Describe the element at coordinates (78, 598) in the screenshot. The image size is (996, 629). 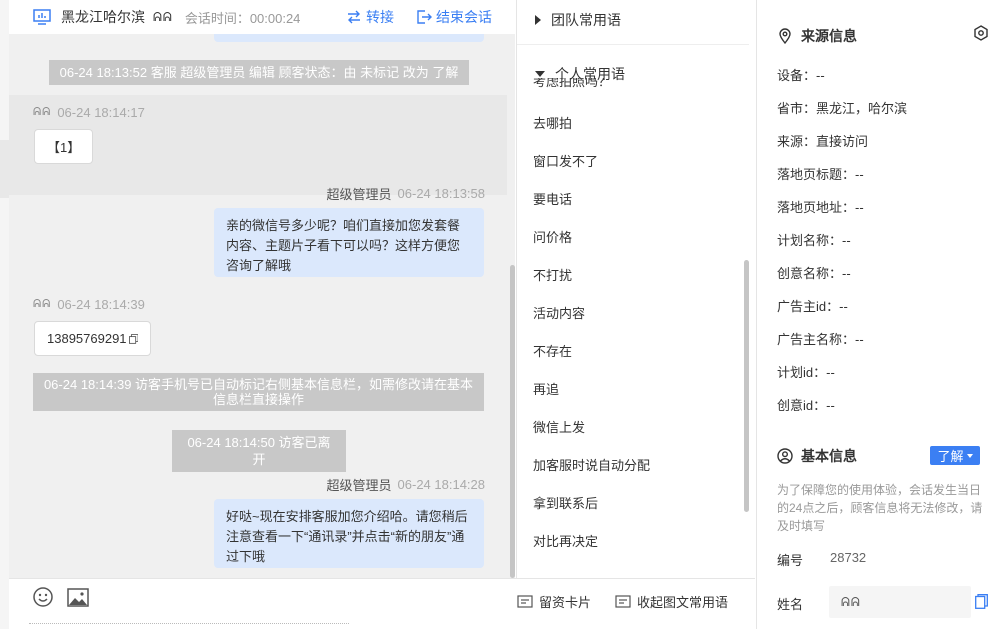
I see `image-icon` at that location.